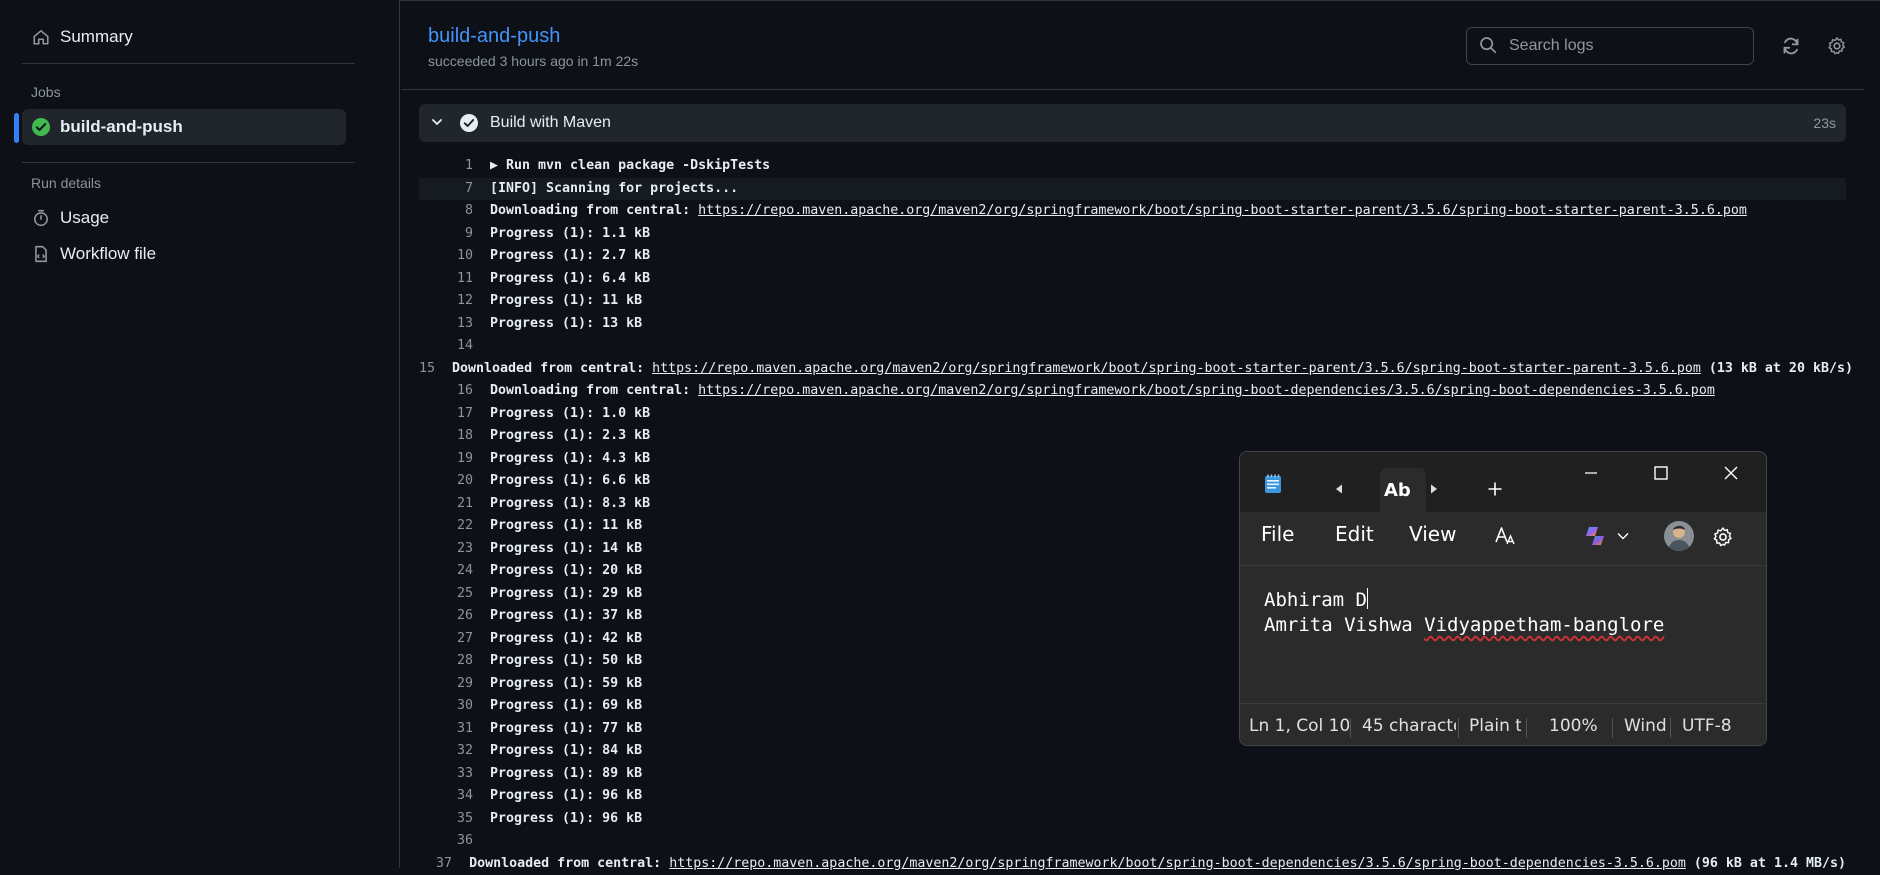  I want to click on line-number: 9, so click(454, 234).